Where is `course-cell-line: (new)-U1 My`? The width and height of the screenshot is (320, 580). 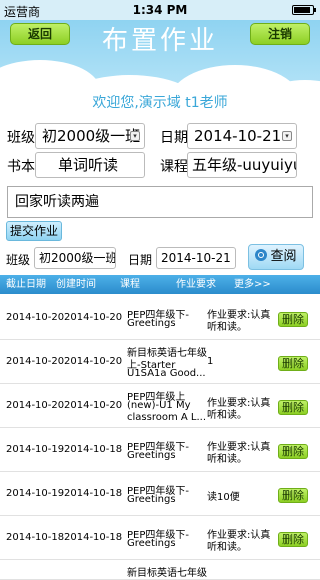
course-cell-line: (new)-U1 My is located at coordinates (159, 405).